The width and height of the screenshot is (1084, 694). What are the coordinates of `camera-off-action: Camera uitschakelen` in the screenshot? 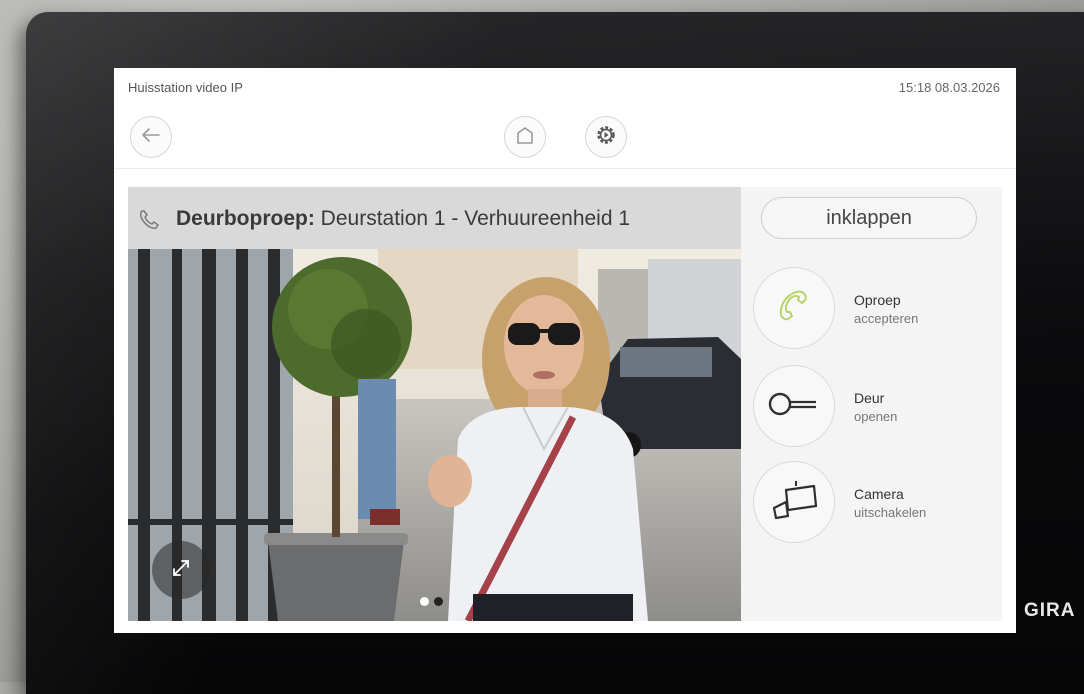 It's located at (873, 504).